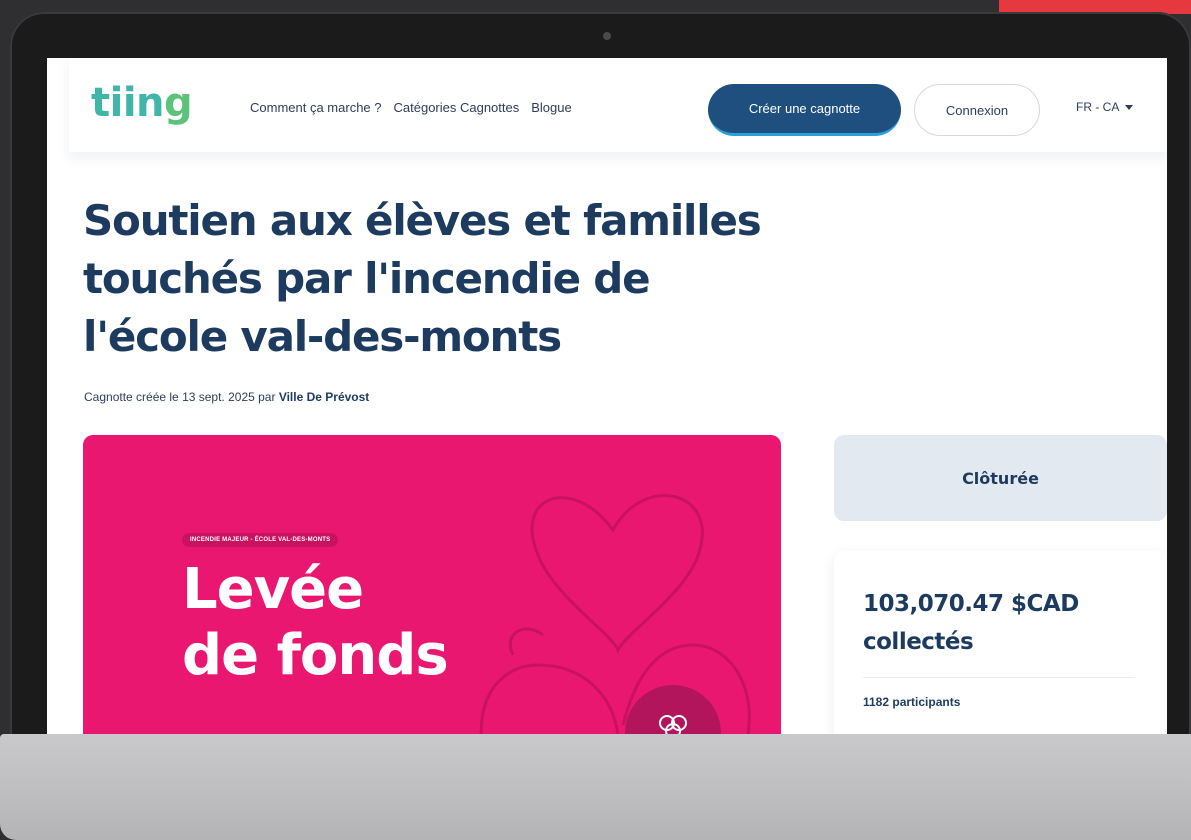 The width and height of the screenshot is (1191, 840). I want to click on hero-tag: INCENDIE MAJEUR - ÉCOLE VAL-DES-MONTS, so click(260, 540).